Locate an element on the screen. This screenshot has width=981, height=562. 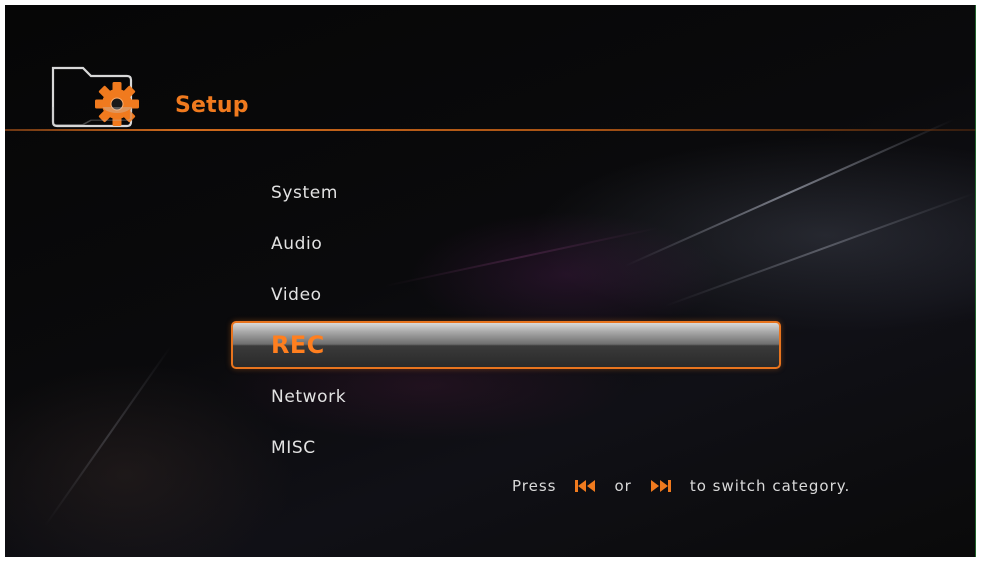
menu-item-rec: REC is located at coordinates (506, 345).